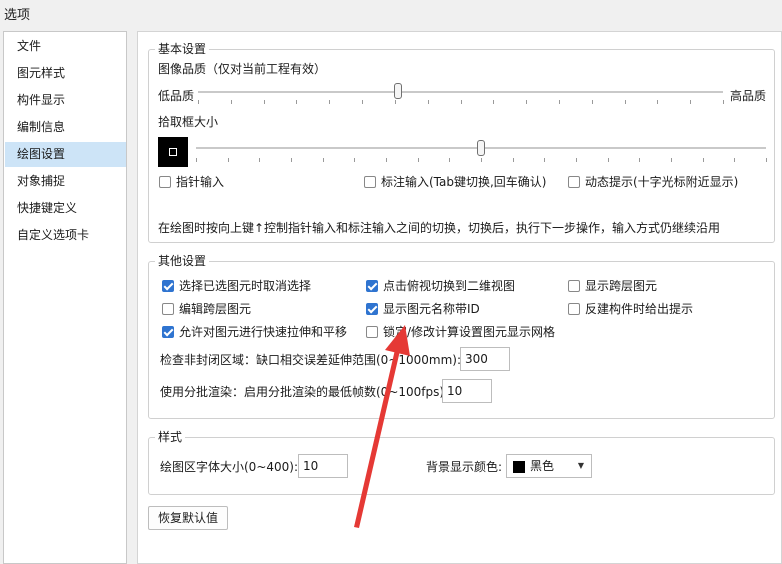  I want to click on deselect-selected-label: 选择已选图元时取消选择, so click(245, 286).